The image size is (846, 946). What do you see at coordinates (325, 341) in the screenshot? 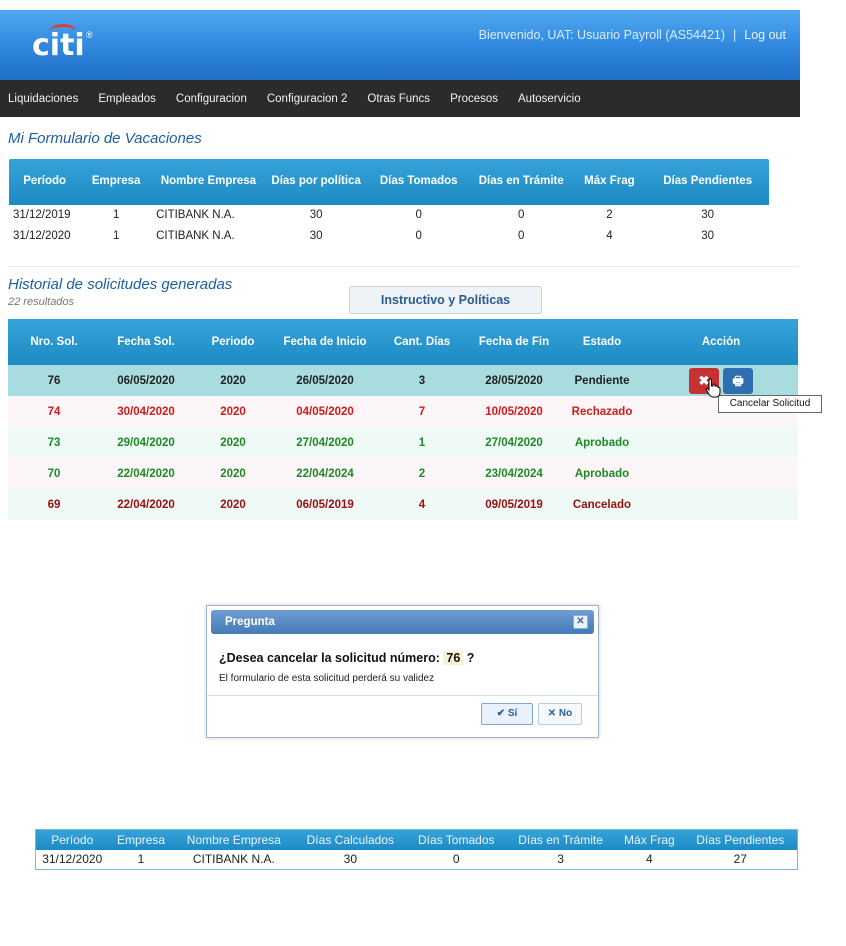
I see `column-header: Fecha de Inicio` at bounding box center [325, 341].